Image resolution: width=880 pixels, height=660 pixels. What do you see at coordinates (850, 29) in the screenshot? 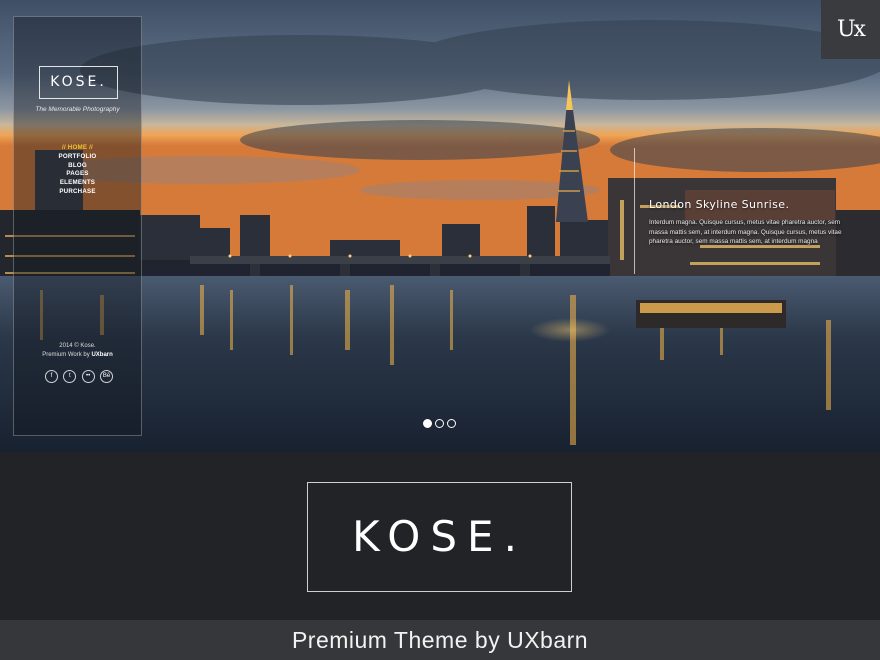
I see `uxbarn-badge: Ux` at bounding box center [850, 29].